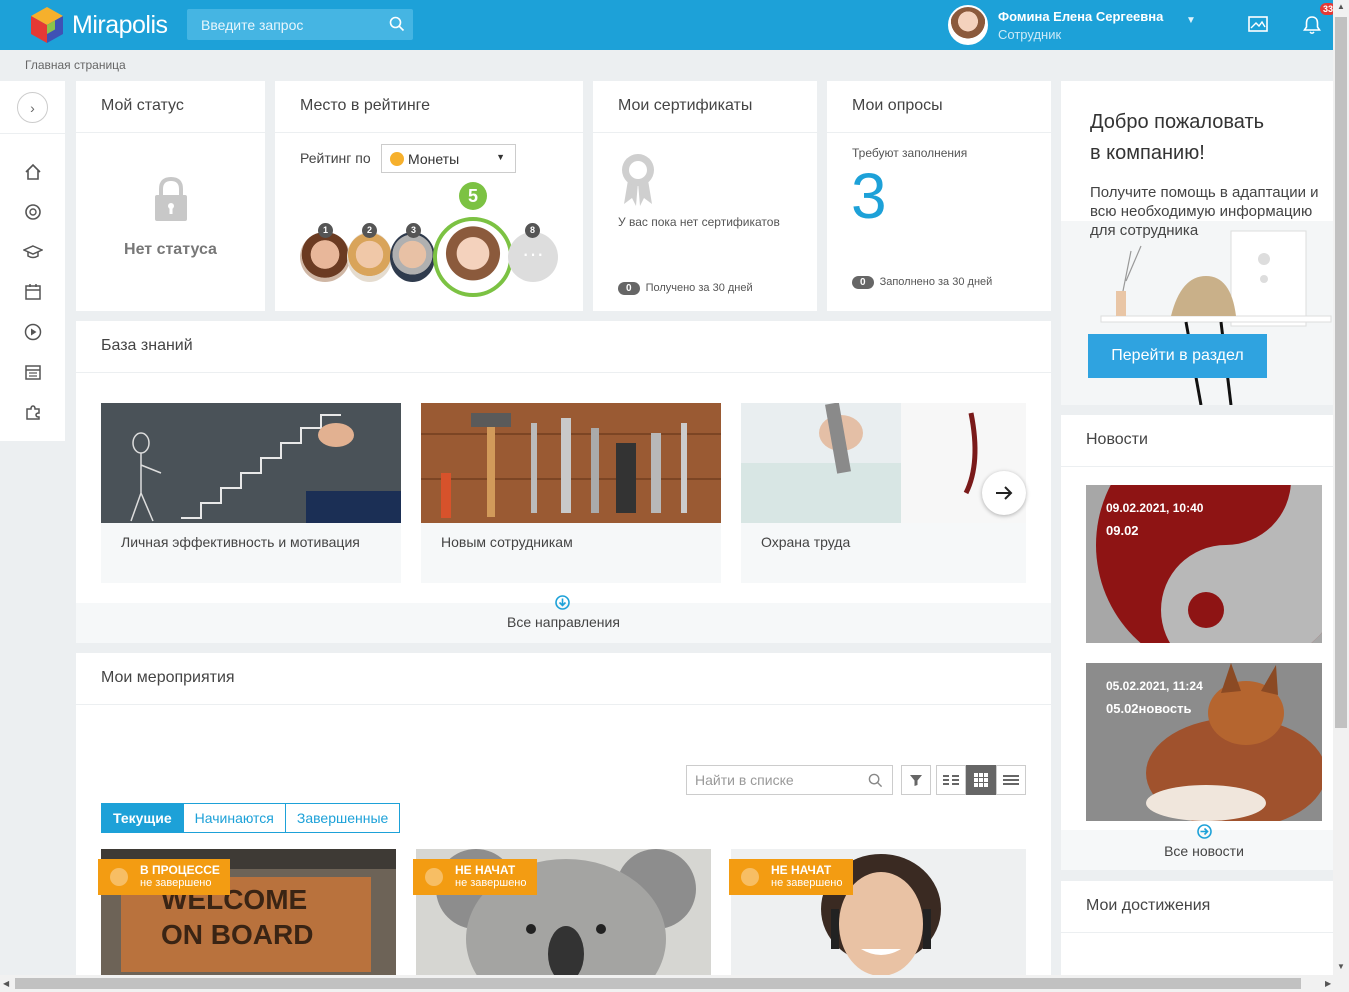  I want to click on certificates-empty-text: У вас пока нет сертификатов, so click(699, 222).